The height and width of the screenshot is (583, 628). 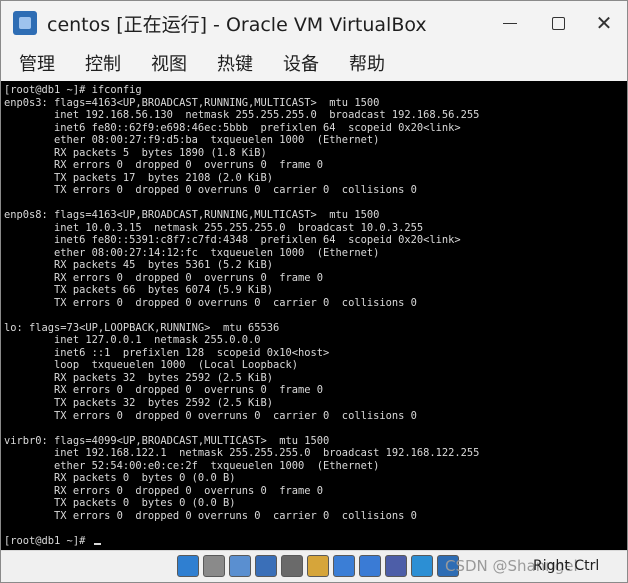 What do you see at coordinates (120, 478) in the screenshot?
I see `terminal-line: RX packets 0 bytes 0 (0.0 B)` at bounding box center [120, 478].